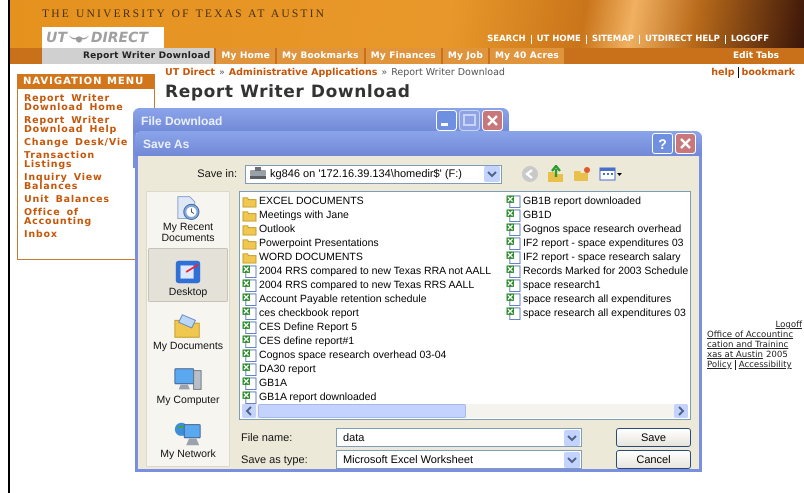  What do you see at coordinates (735, 355) in the screenshot?
I see `footer-link: xas at Austin` at bounding box center [735, 355].